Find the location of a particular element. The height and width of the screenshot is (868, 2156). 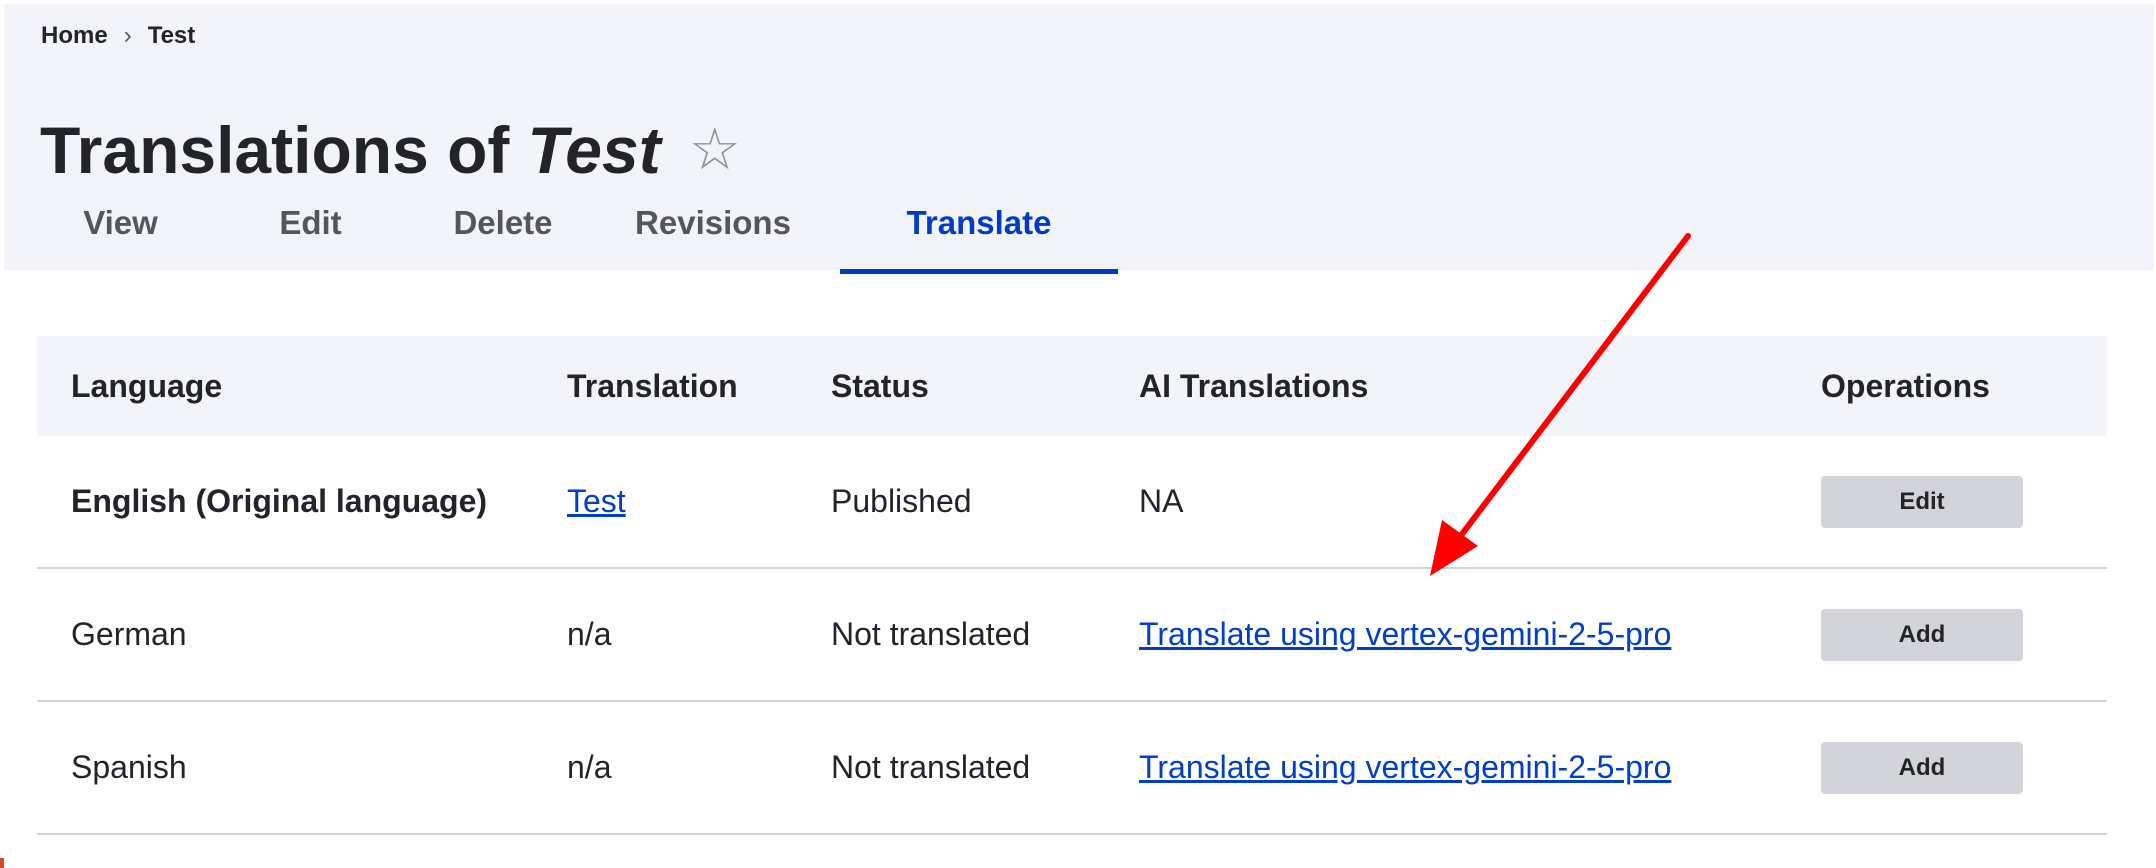

tab-revisions: Revisions is located at coordinates (713, 232).